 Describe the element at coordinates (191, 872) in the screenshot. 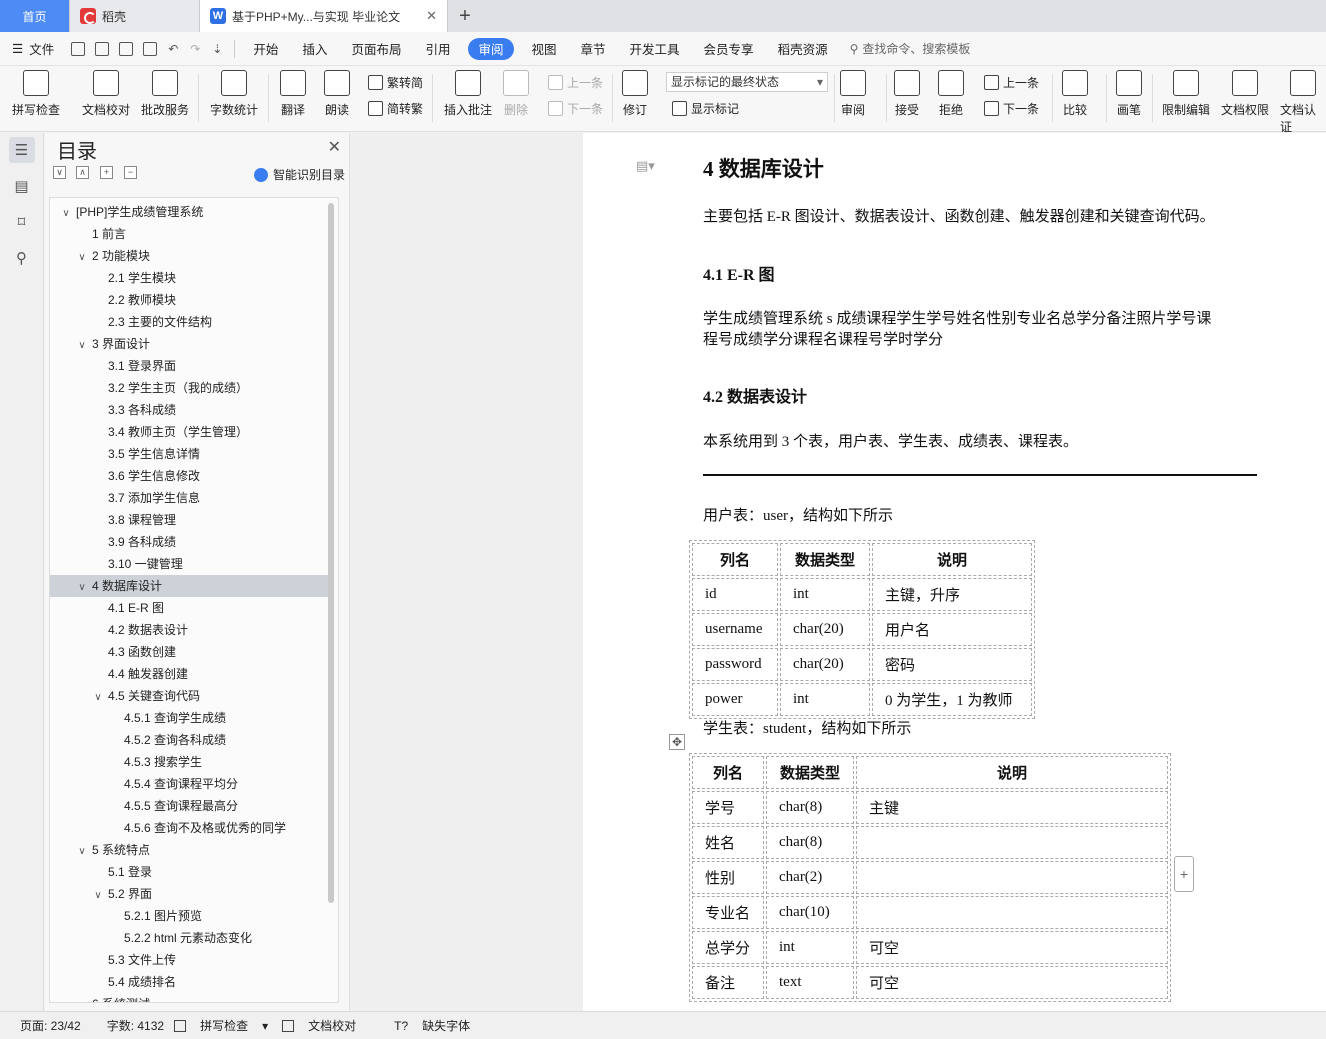

I see `toc-item: 5.1 登录` at that location.